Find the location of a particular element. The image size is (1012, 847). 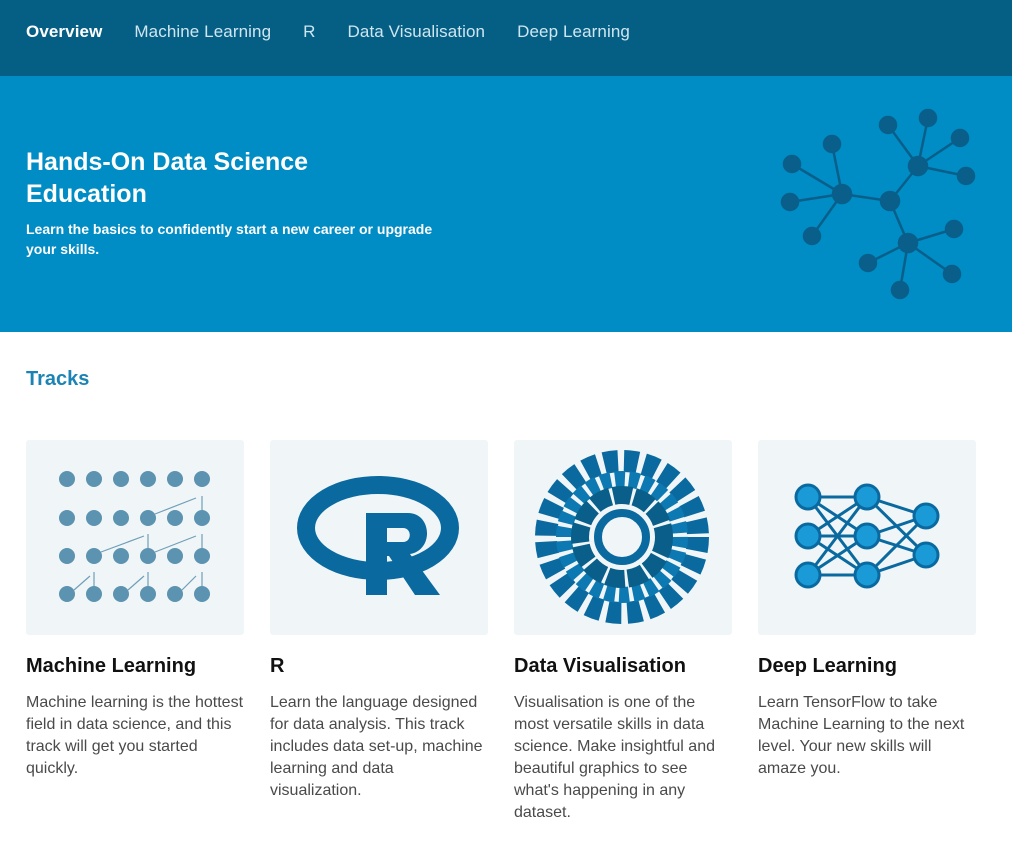

r-logo-icon is located at coordinates (378, 535).